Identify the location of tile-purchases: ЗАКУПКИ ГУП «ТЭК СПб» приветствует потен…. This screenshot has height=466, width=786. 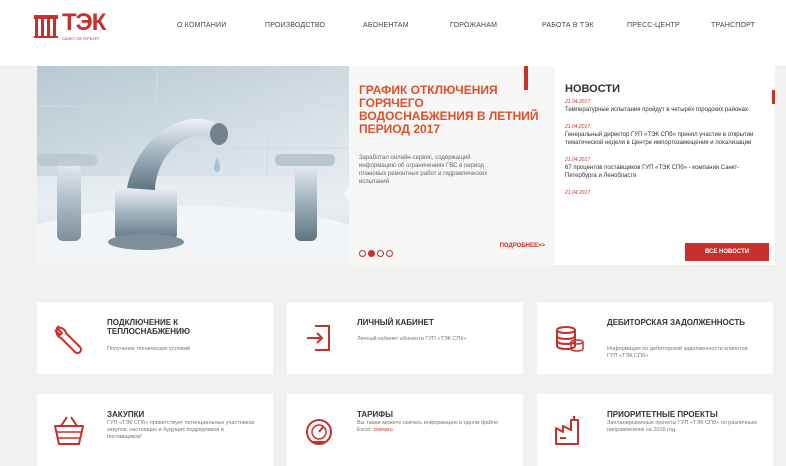
(155, 430).